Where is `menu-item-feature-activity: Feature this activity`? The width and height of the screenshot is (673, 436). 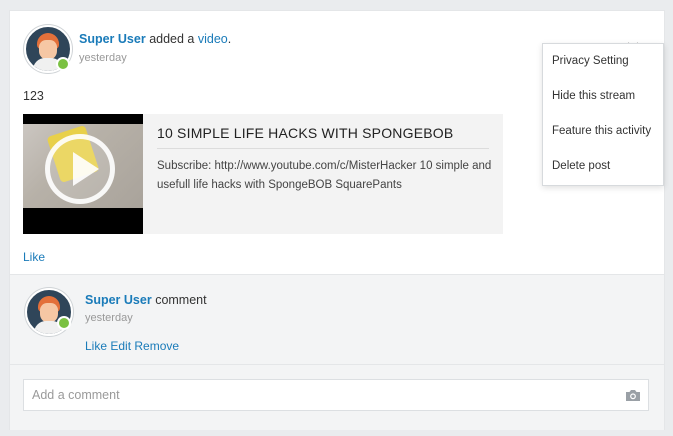
menu-item-feature-activity: Feature this activity is located at coordinates (603, 131).